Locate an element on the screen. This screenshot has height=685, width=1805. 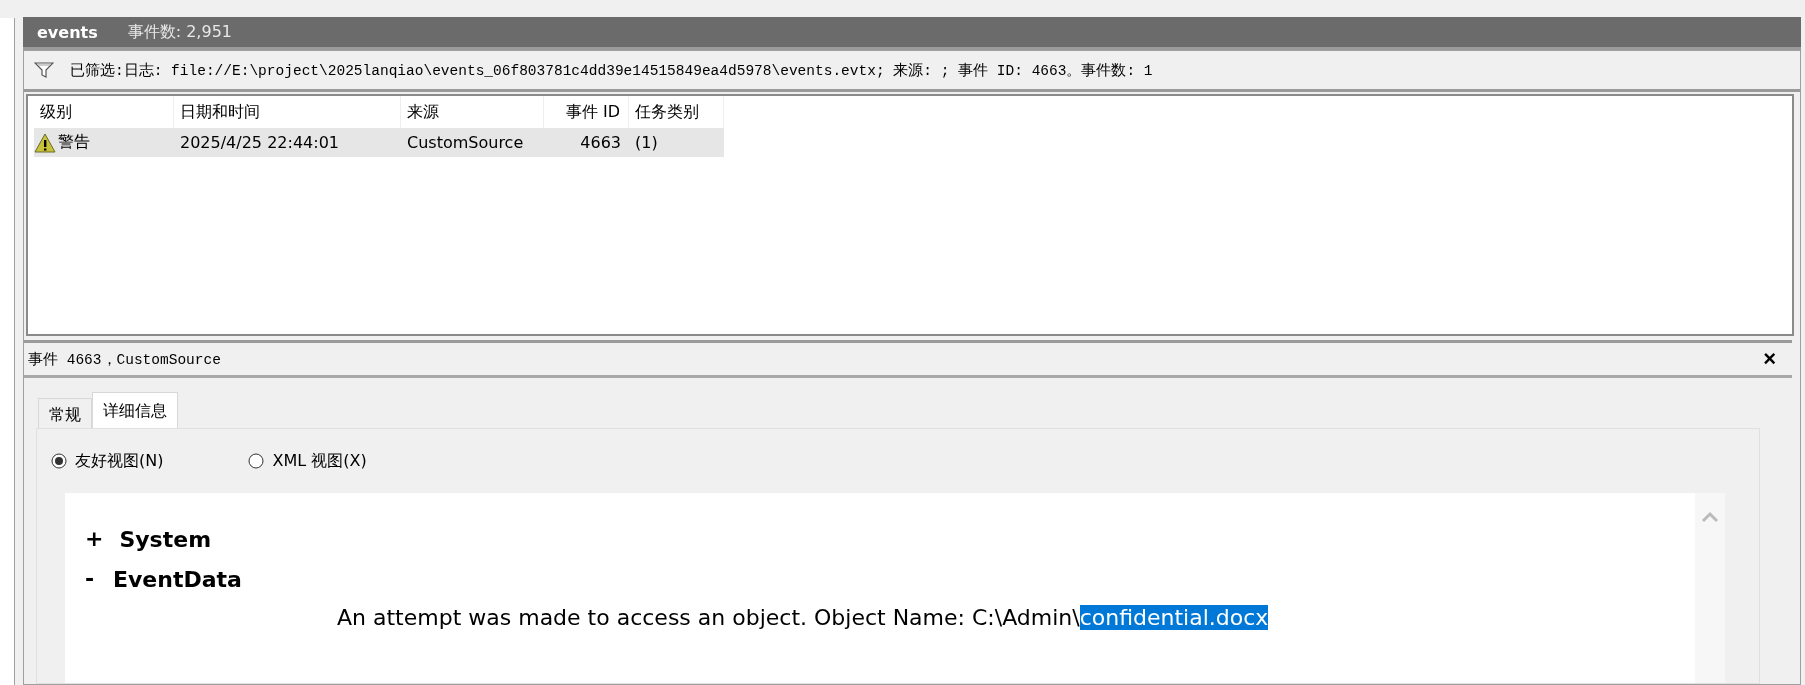
table-cell: CustomSource is located at coordinates (465, 142).